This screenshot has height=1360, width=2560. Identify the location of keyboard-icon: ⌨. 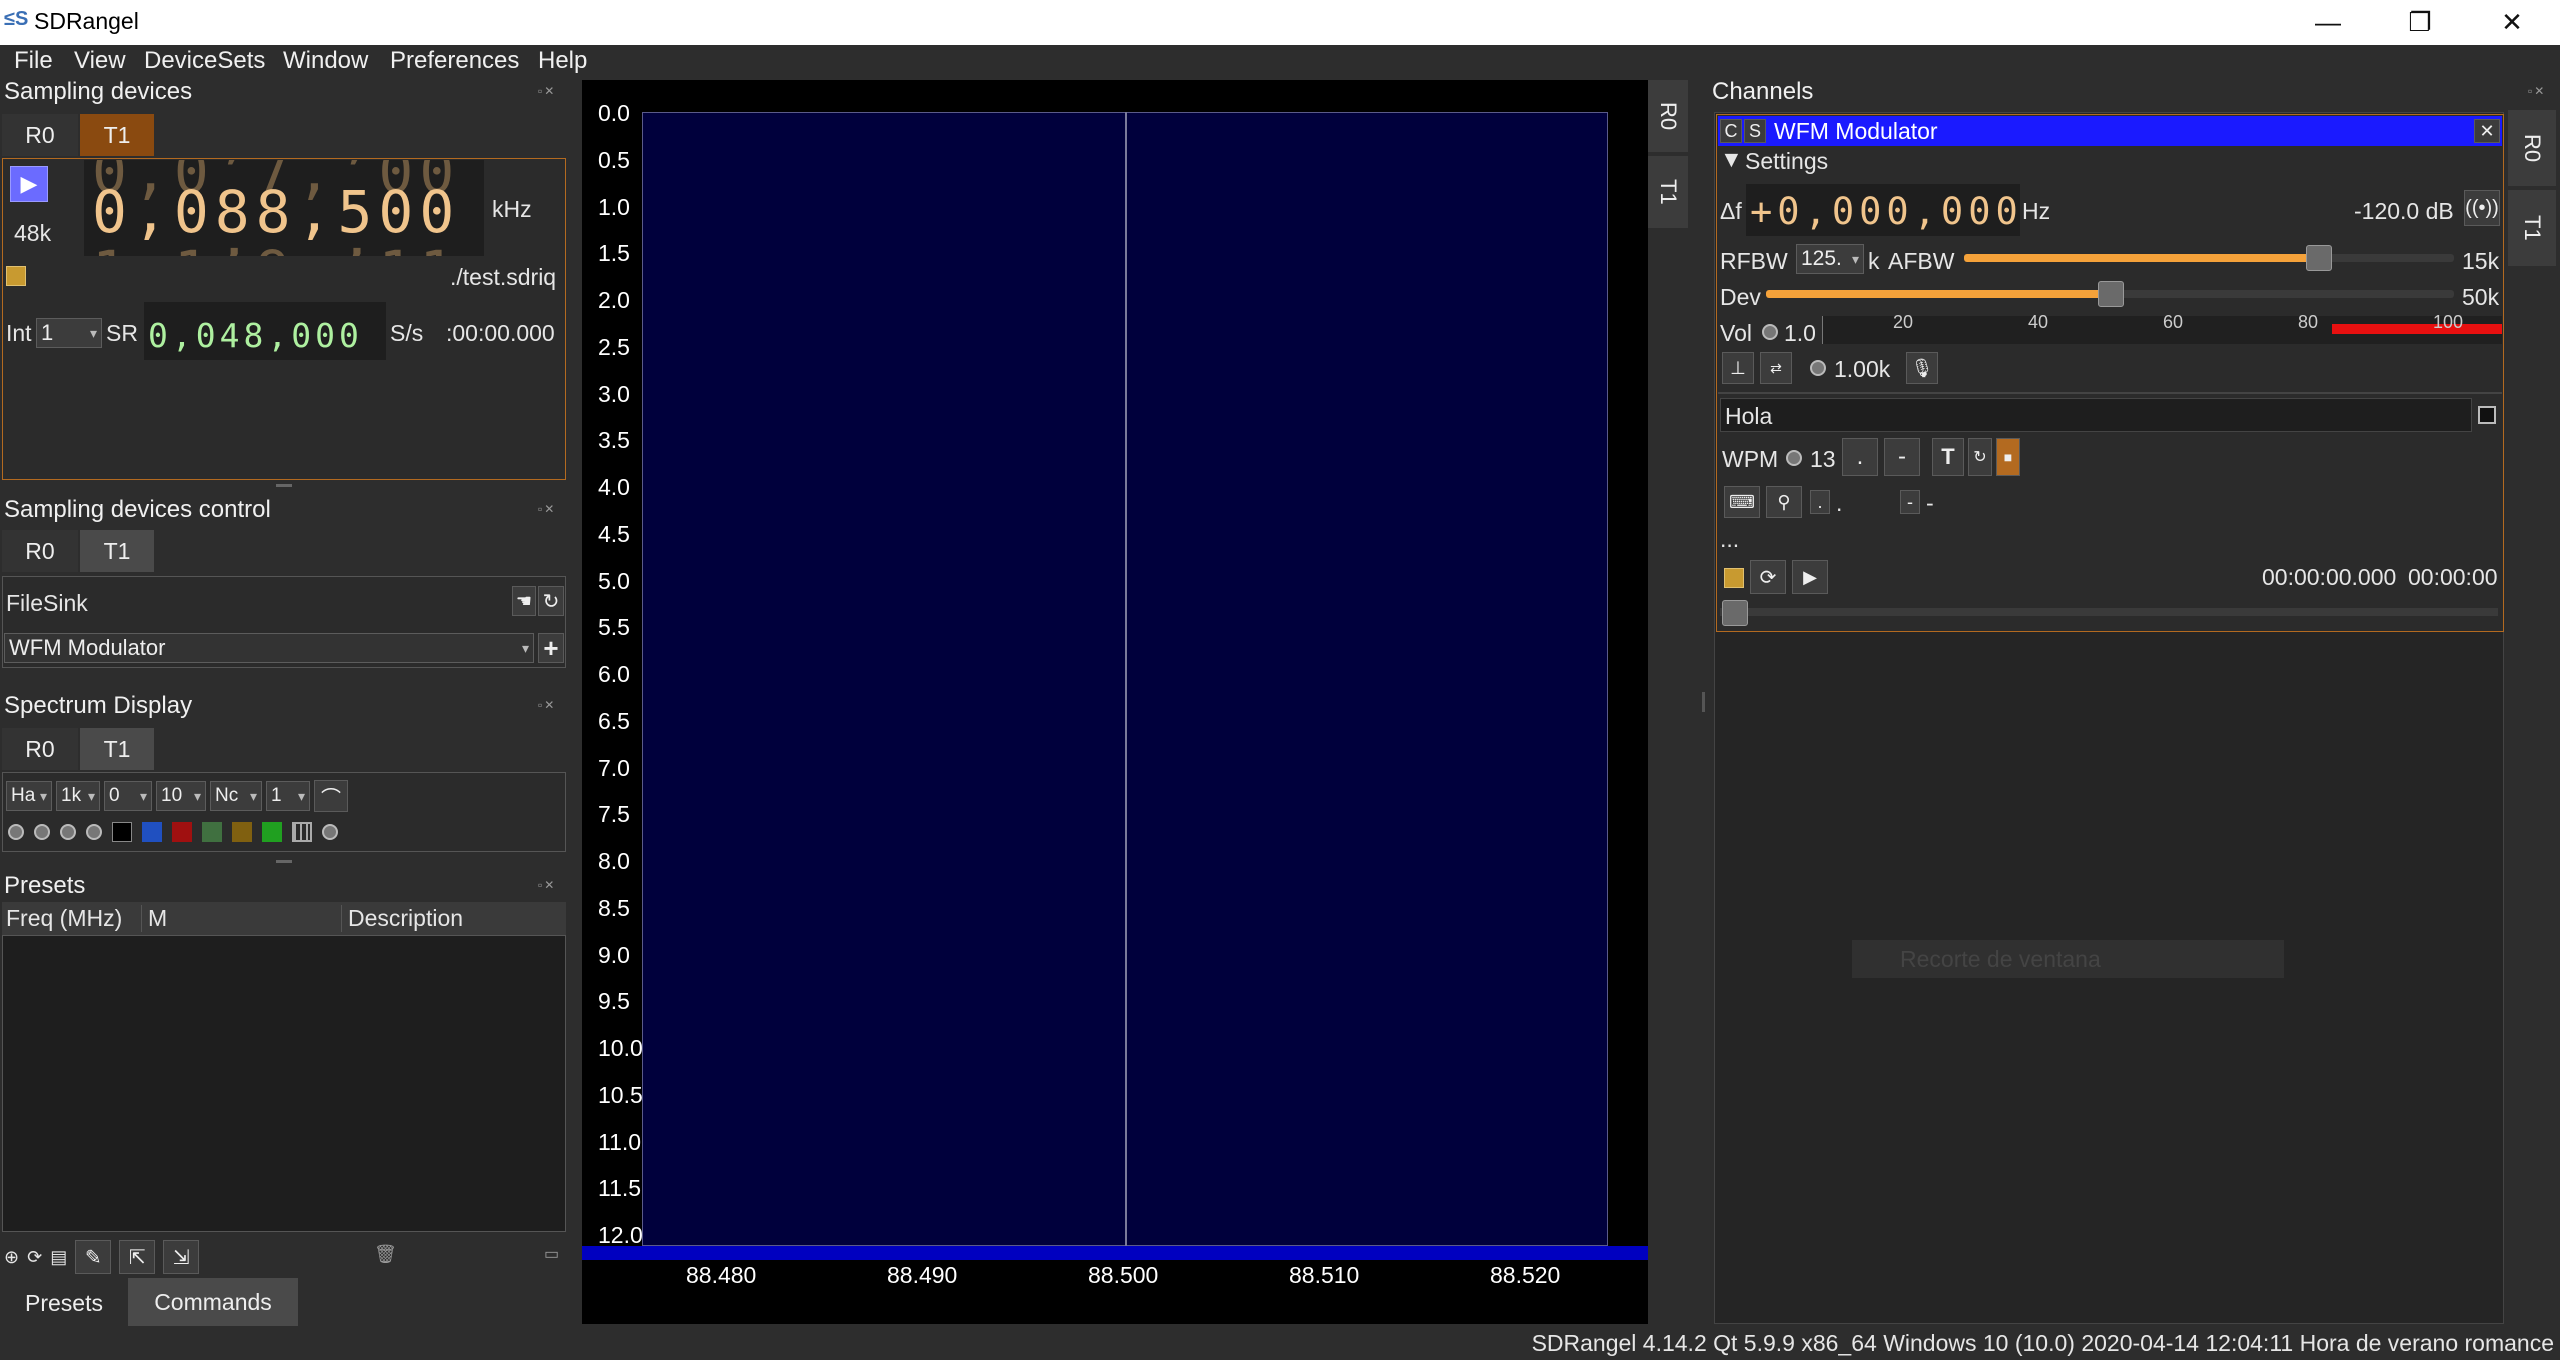
(1742, 502).